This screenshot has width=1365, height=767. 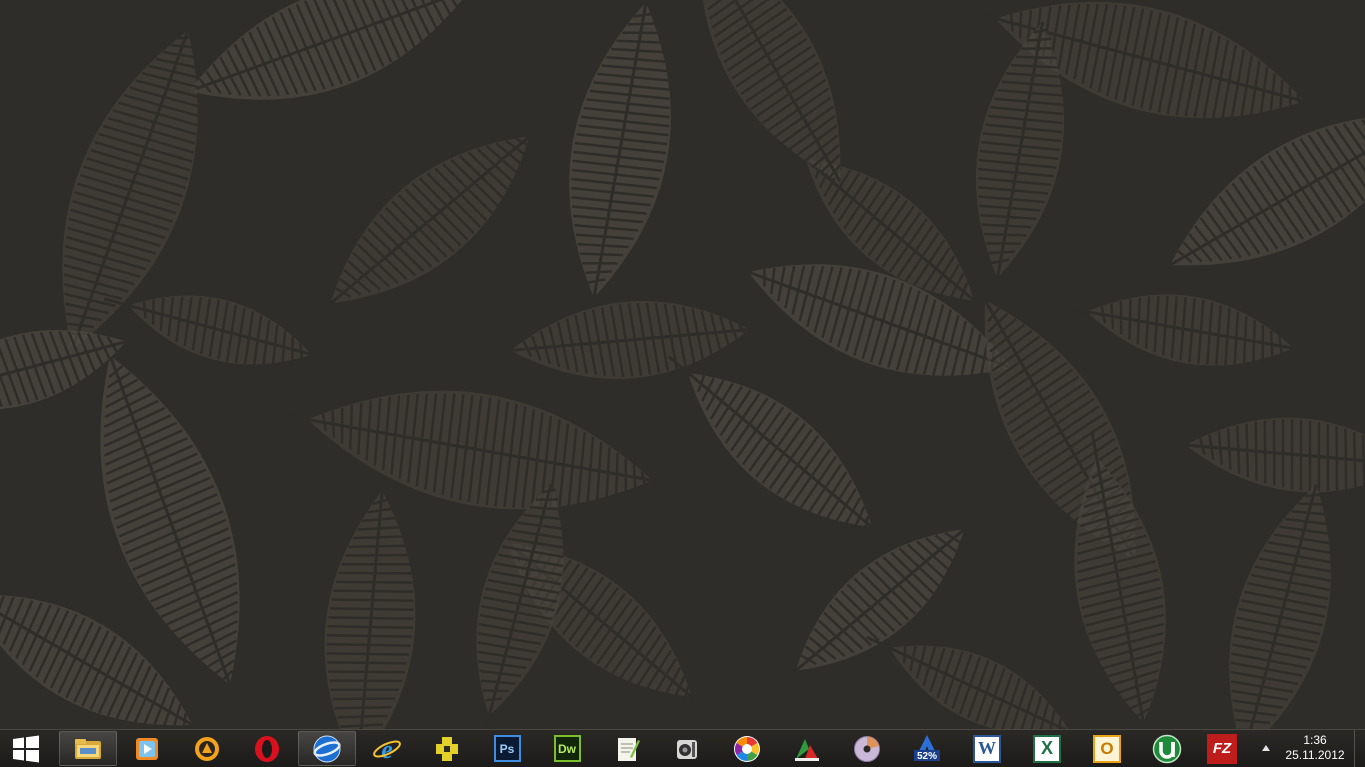 I want to click on photoshop-icon: Ps, so click(x=507, y=748).